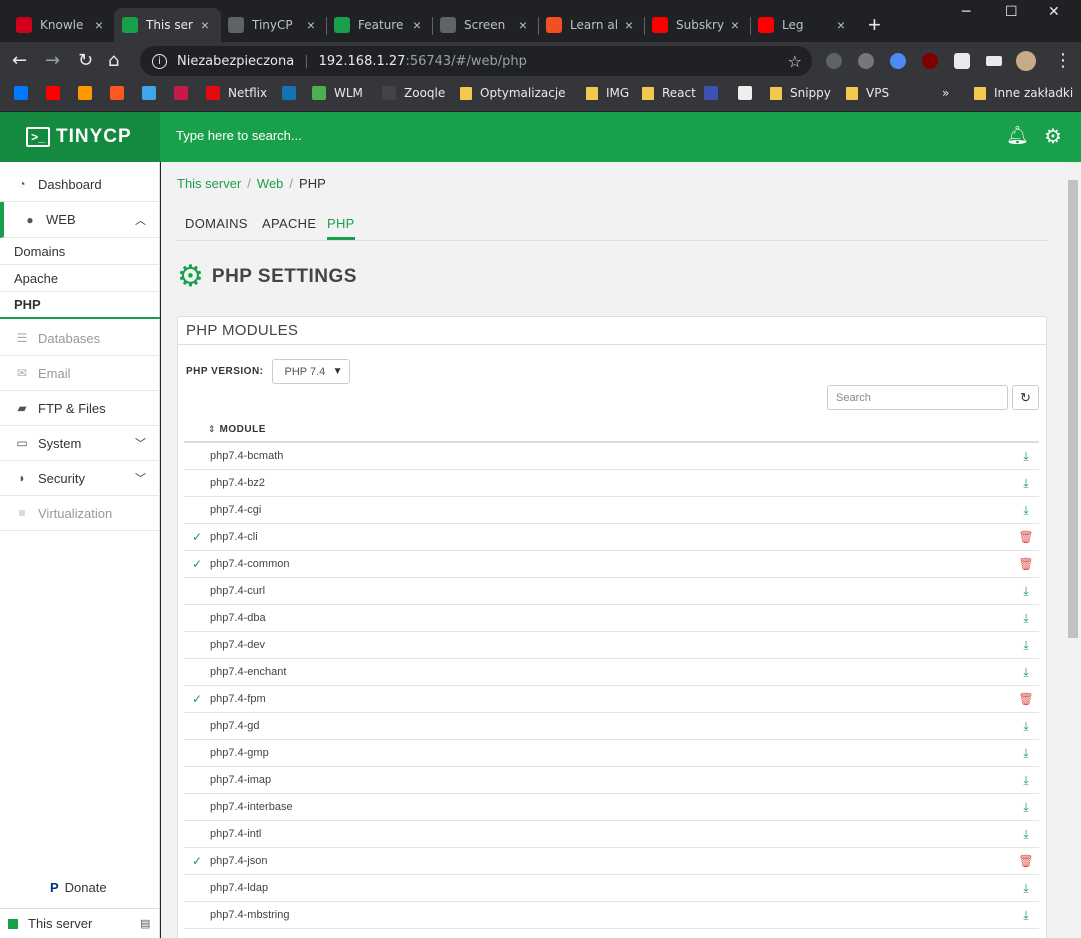 Image resolution: width=1081 pixels, height=938 pixels. I want to click on reading-list-icon, so click(994, 61).